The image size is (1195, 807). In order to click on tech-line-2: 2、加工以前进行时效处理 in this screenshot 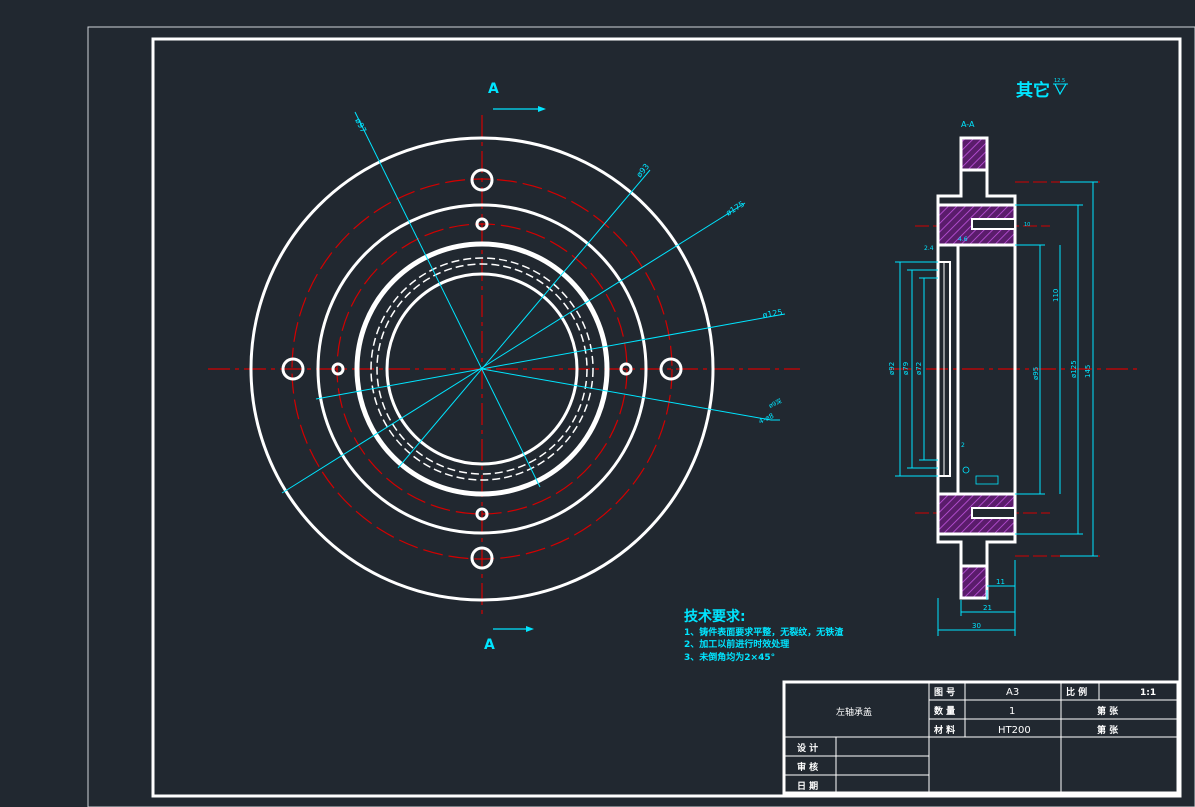, I will do `click(736, 644)`.